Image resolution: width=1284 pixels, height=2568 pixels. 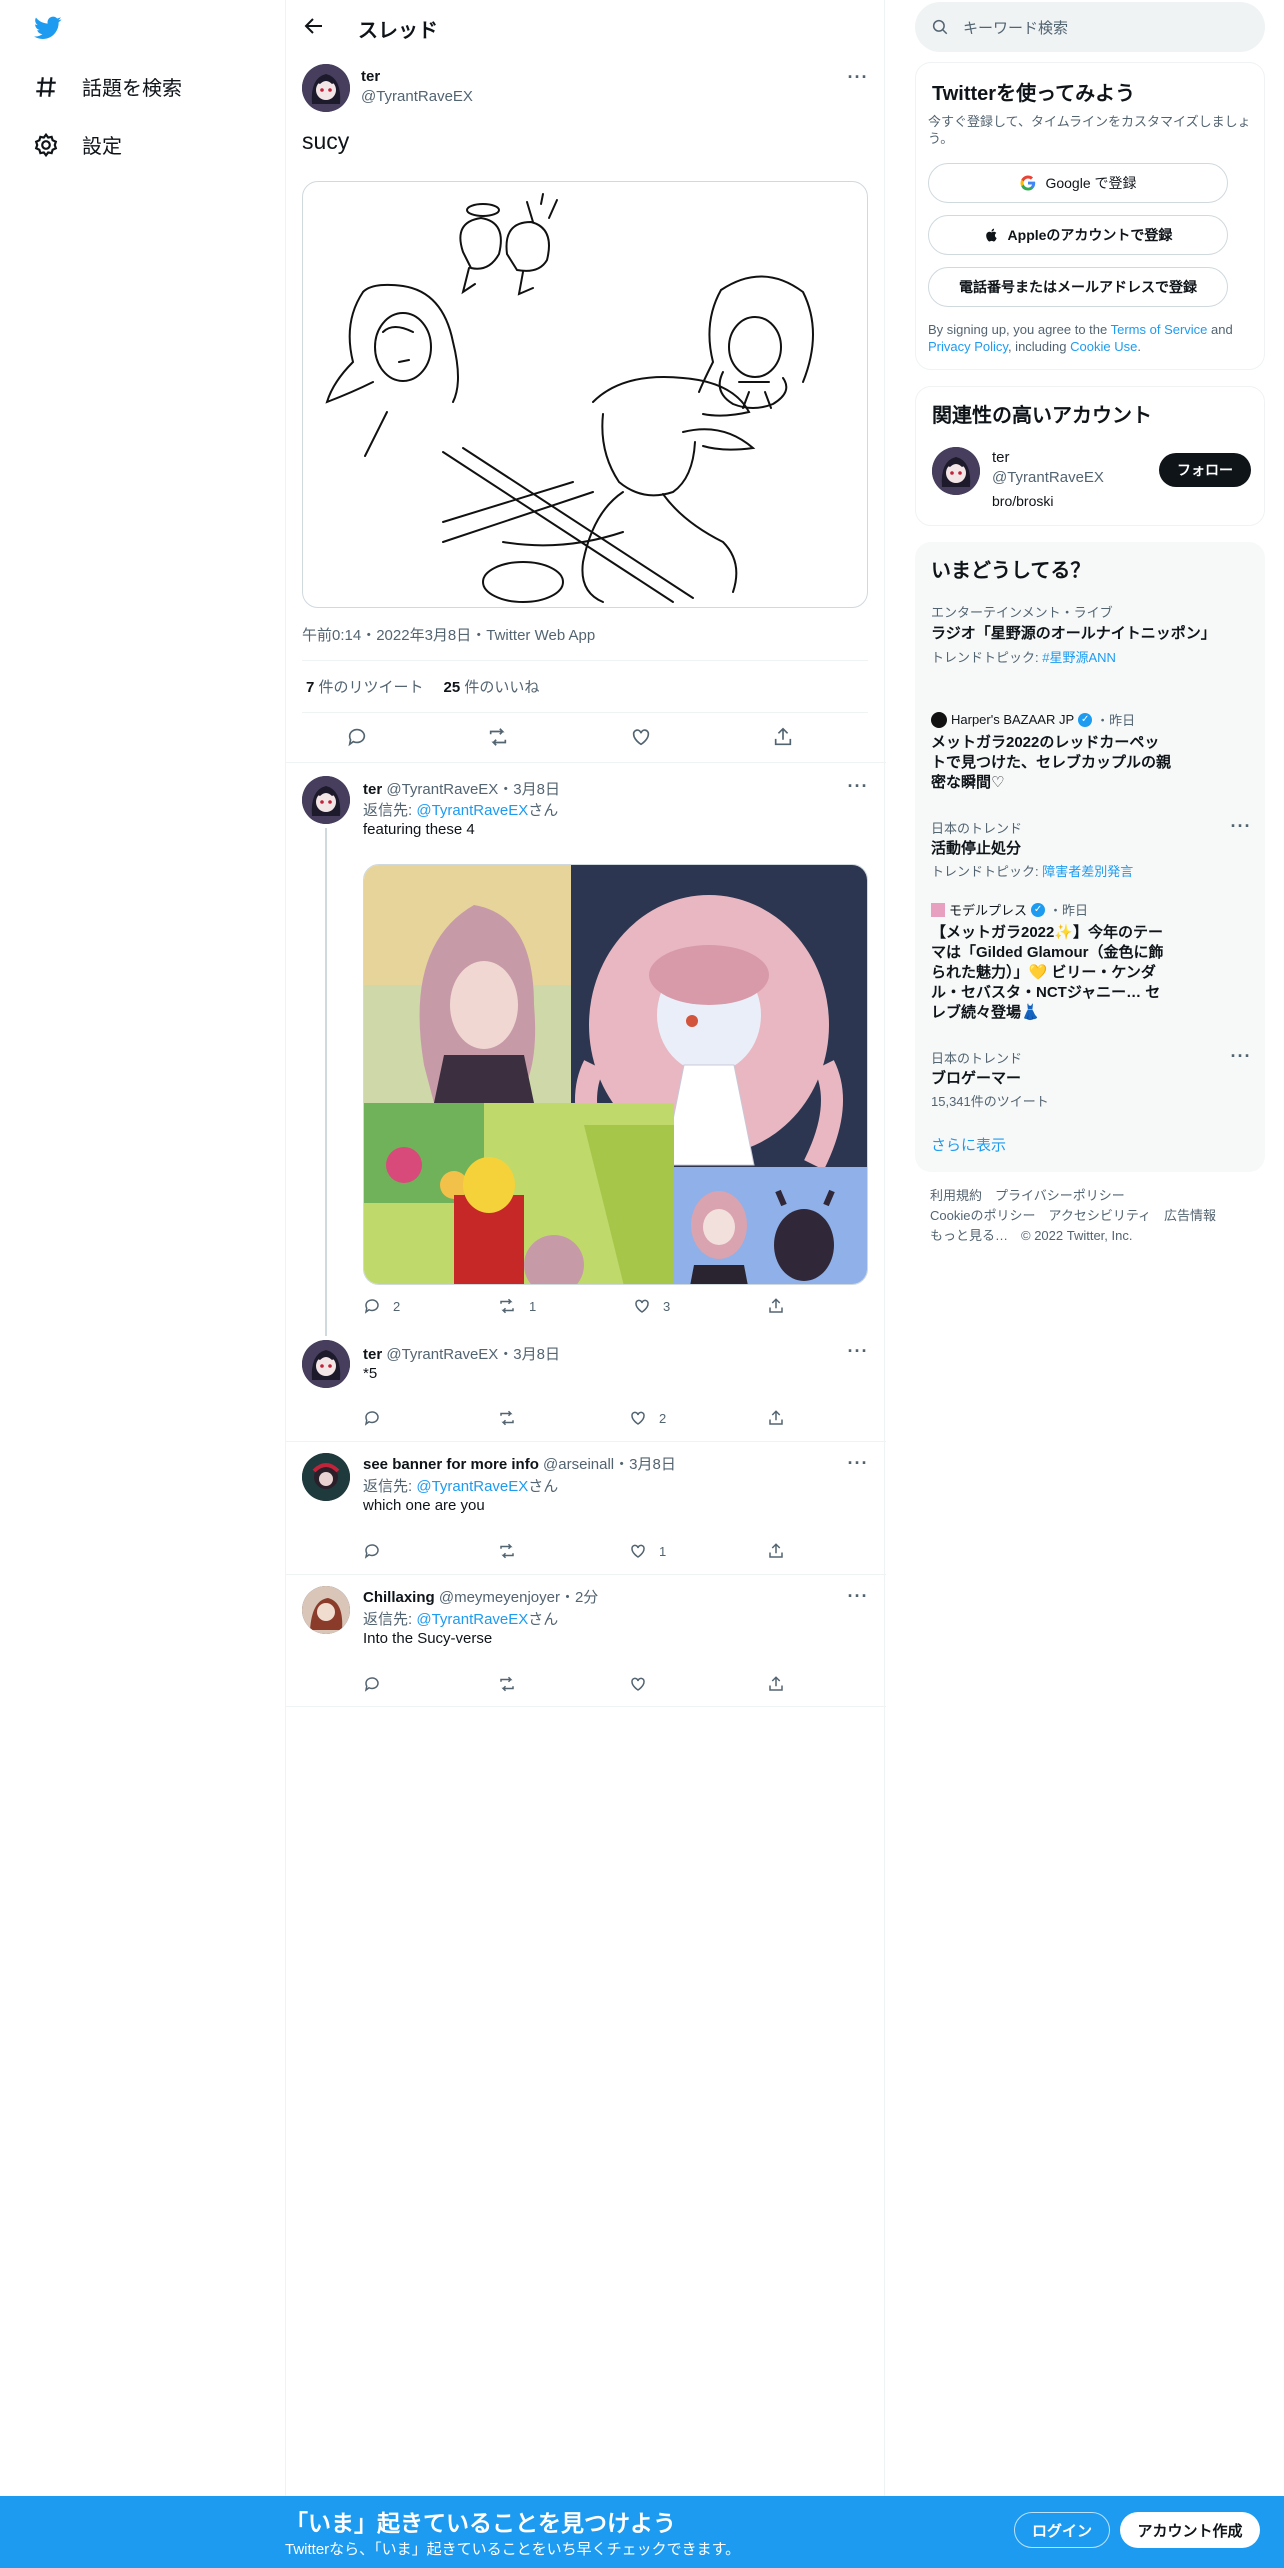 I want to click on trend-topic-link: #星野源ANN, so click(x=1079, y=657).